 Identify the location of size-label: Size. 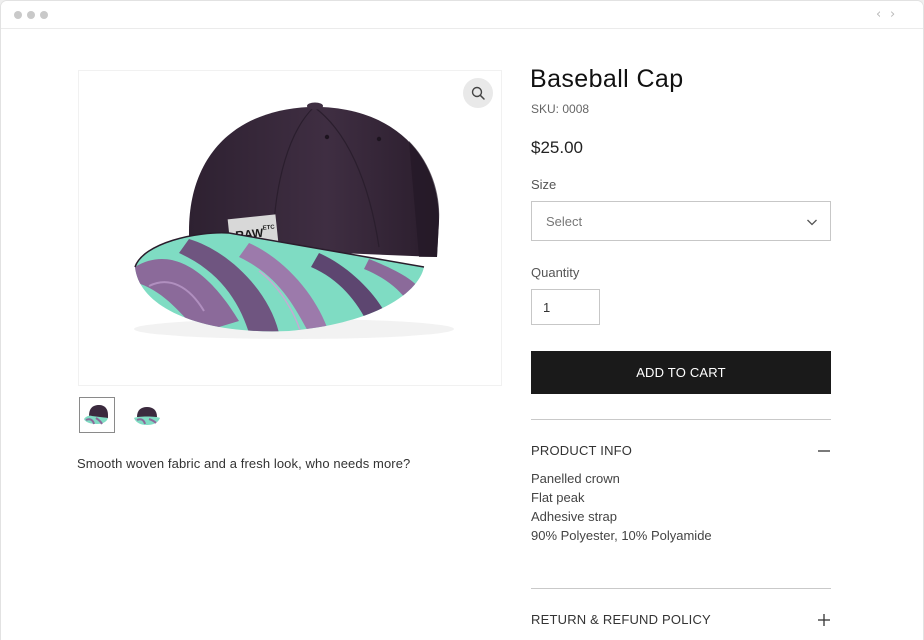
(544, 184).